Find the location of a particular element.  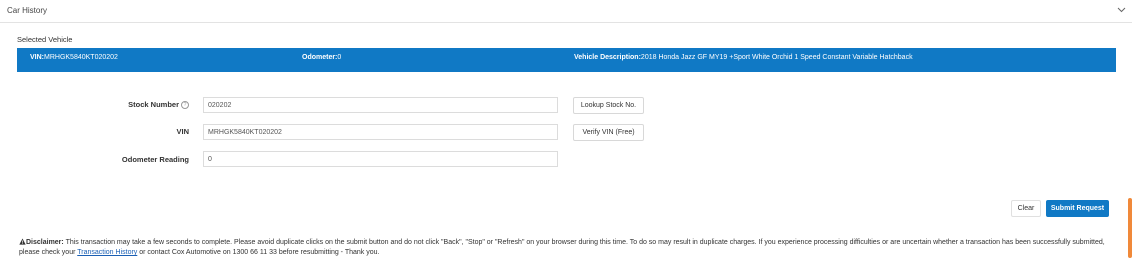

odometer-summary: Odometer:0 is located at coordinates (321, 57).